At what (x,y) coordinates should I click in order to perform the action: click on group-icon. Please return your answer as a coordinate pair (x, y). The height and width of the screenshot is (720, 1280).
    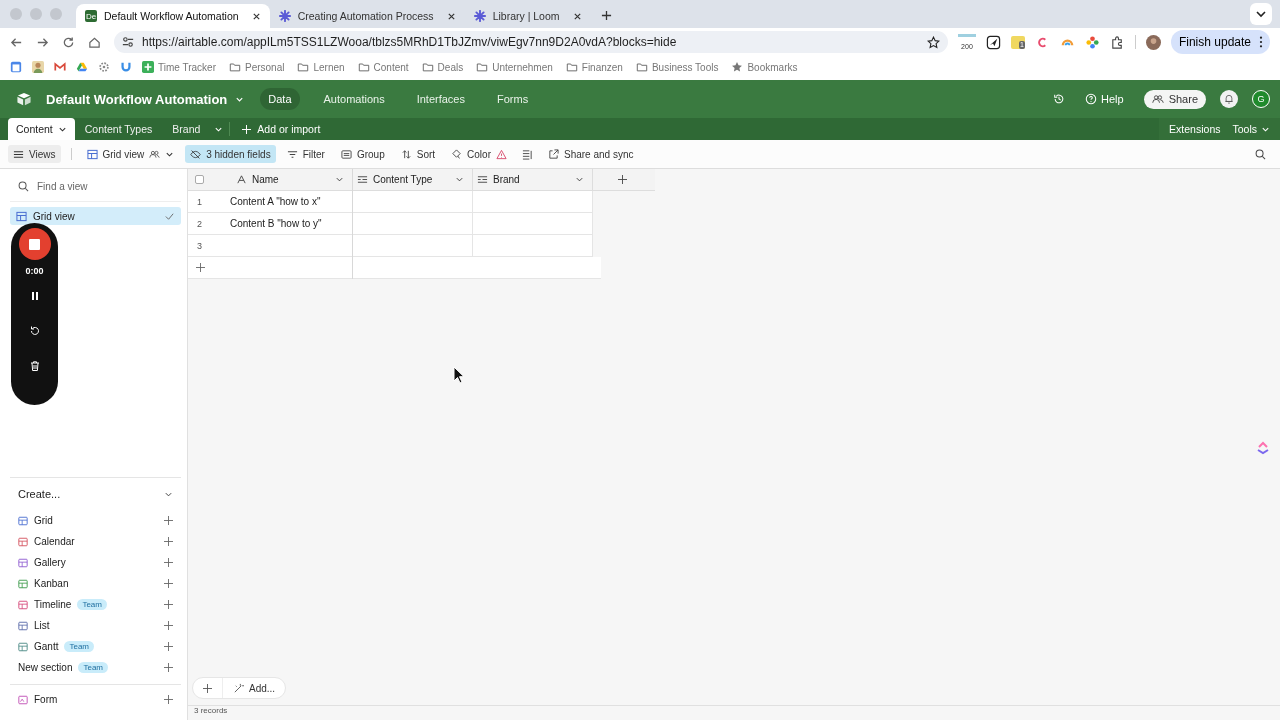
    Looking at the image, I should click on (346, 154).